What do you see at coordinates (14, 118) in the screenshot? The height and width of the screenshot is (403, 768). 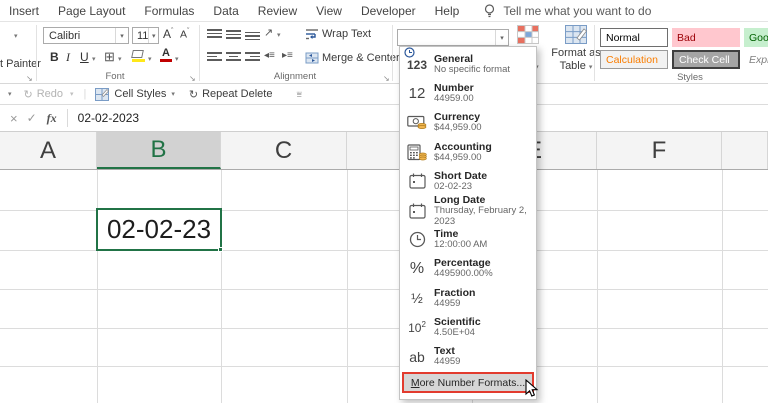 I see `cancel-button: ×` at bounding box center [14, 118].